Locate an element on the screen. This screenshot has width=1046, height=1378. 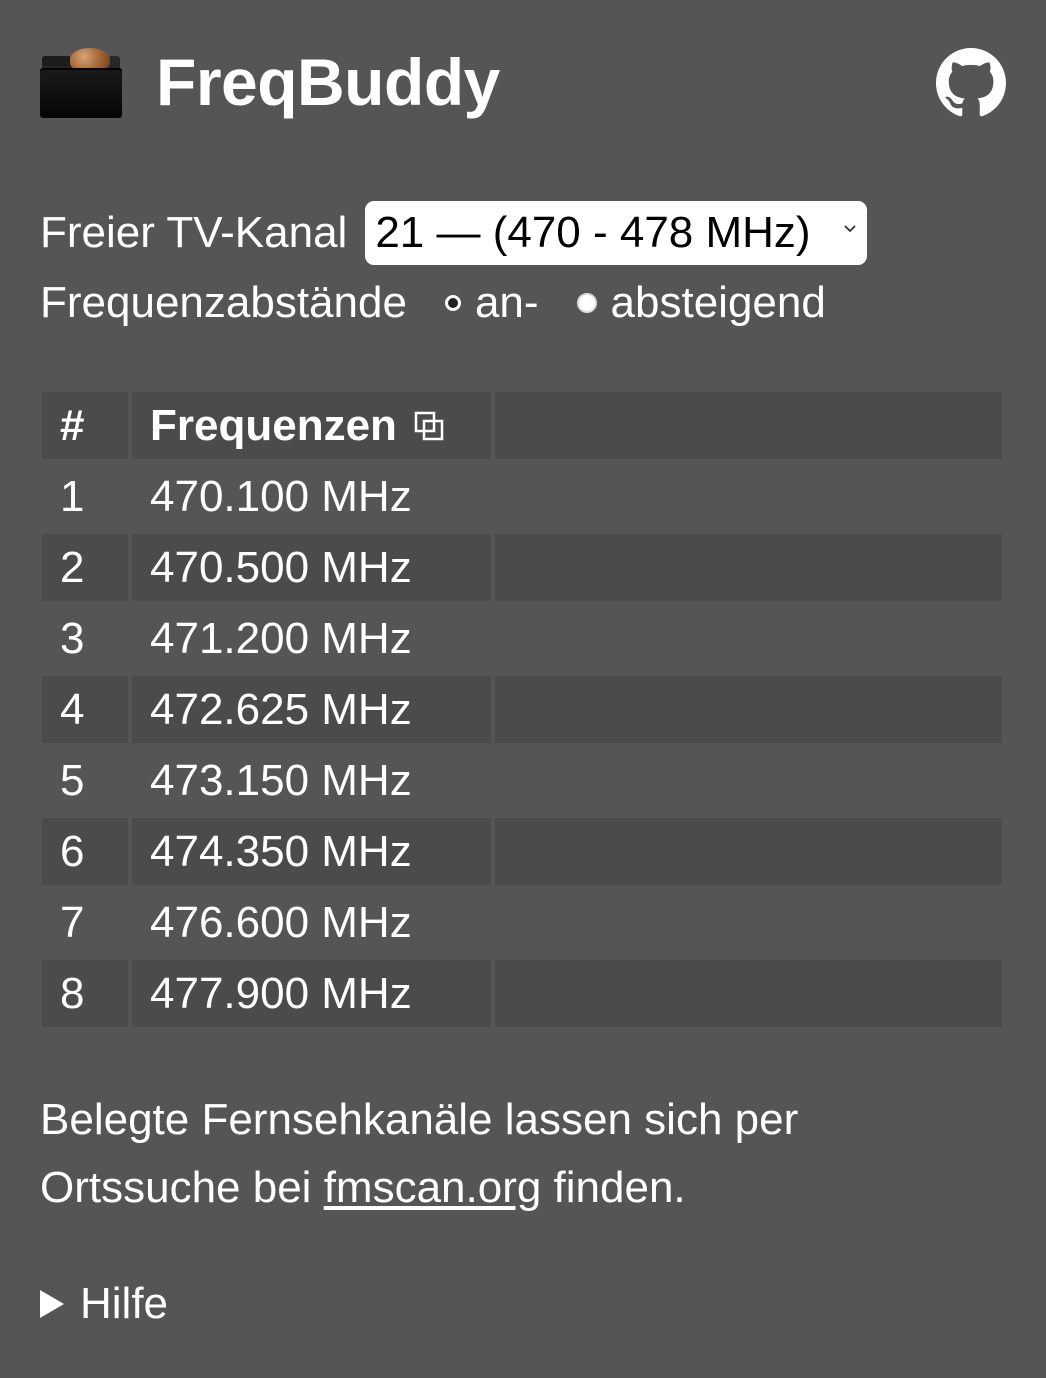
github-icon is located at coordinates (971, 82).